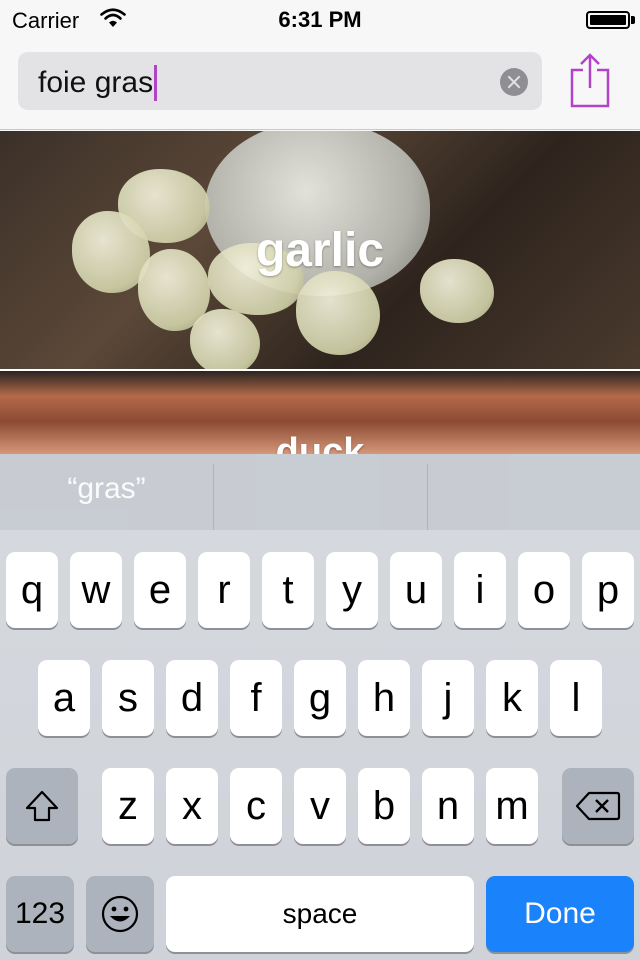 Image resolution: width=640 pixels, height=960 pixels. I want to click on search-query: foie gras, so click(96, 82).